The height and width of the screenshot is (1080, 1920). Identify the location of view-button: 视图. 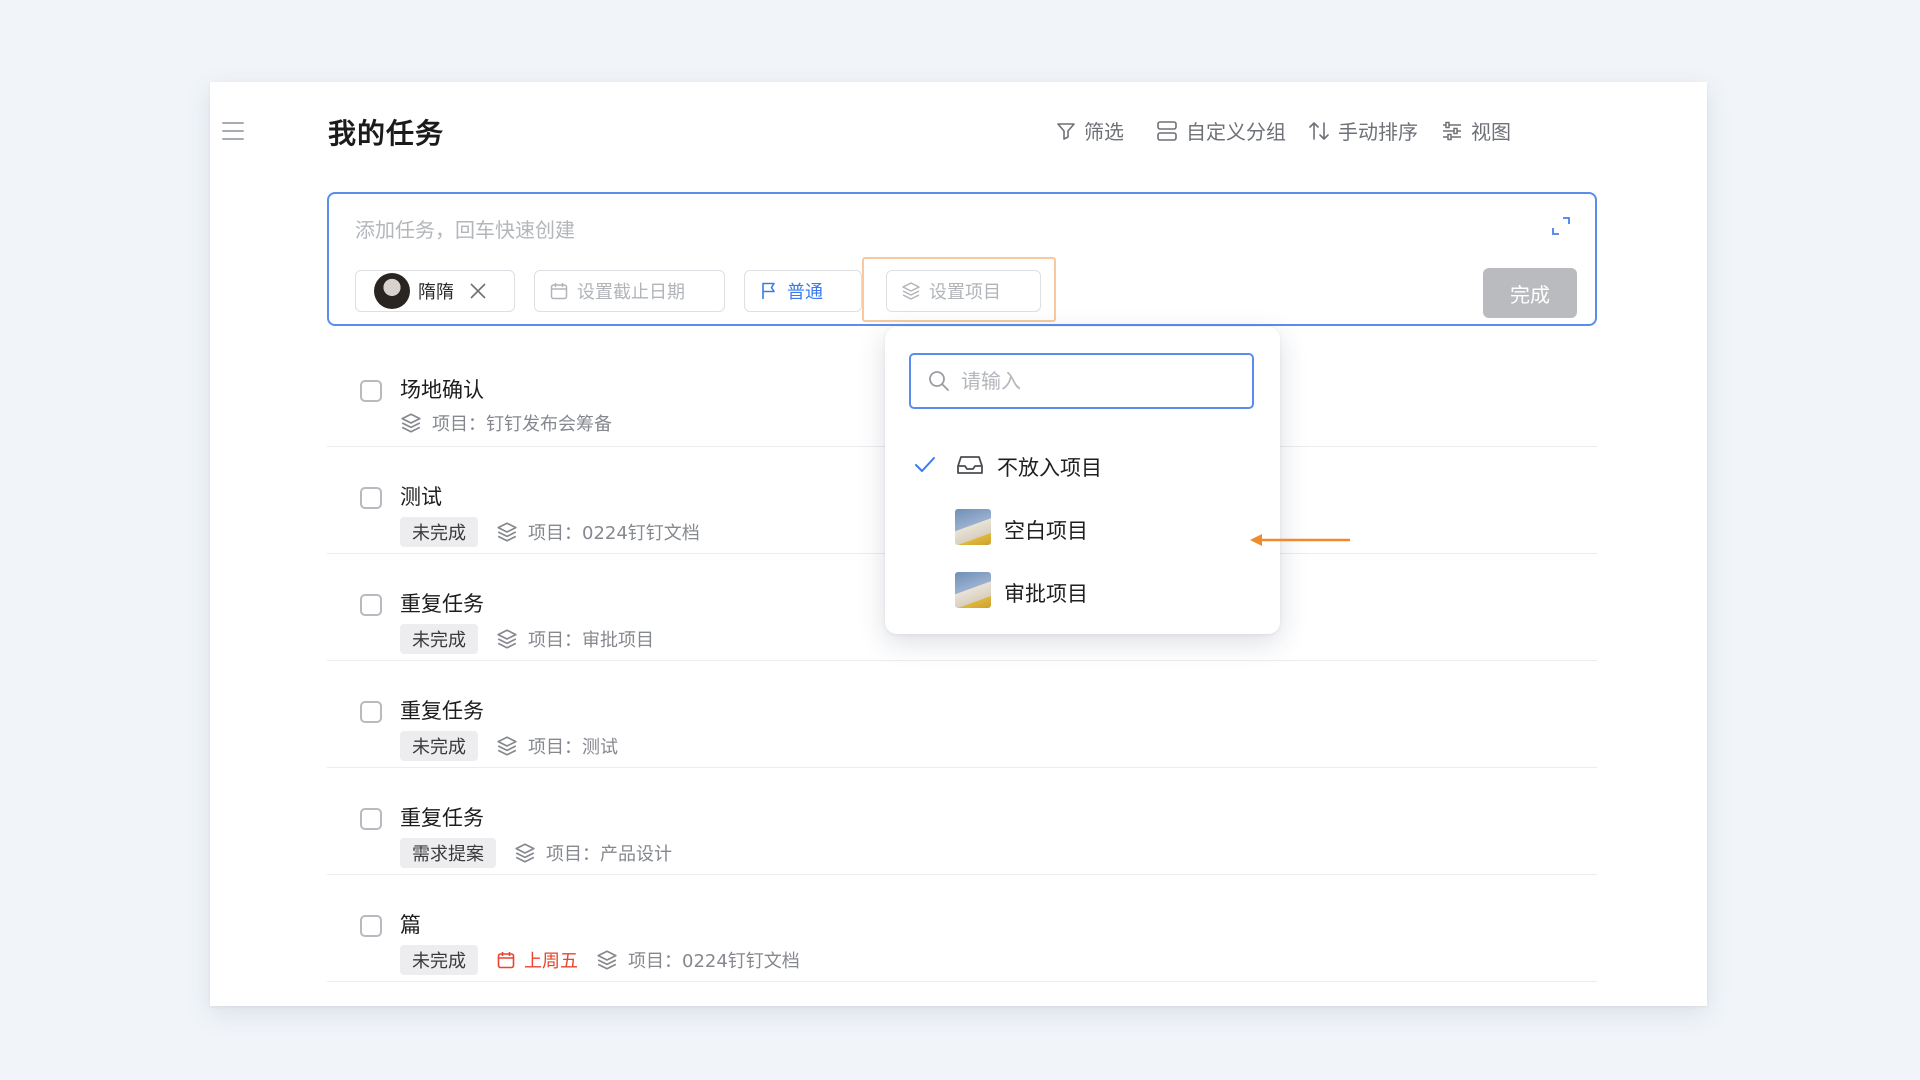
(1476, 130).